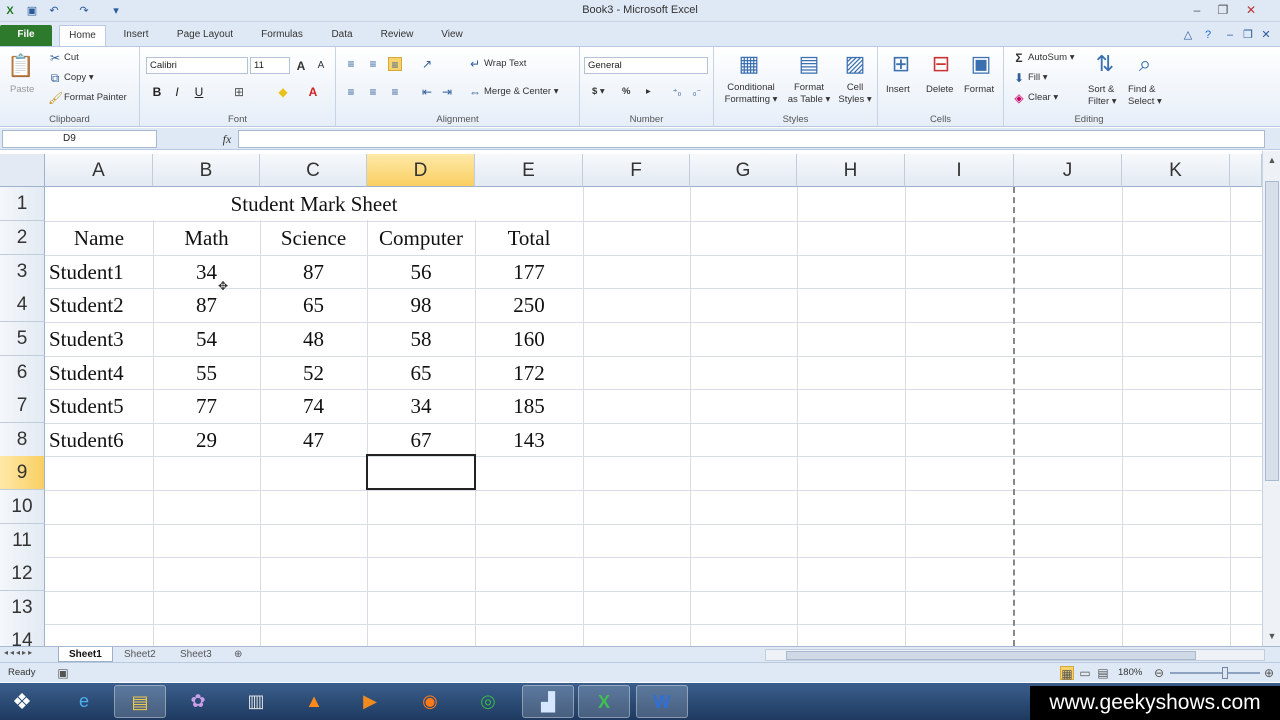  Describe the element at coordinates (421, 305) in the screenshot. I see `data-cell: 98` at that location.